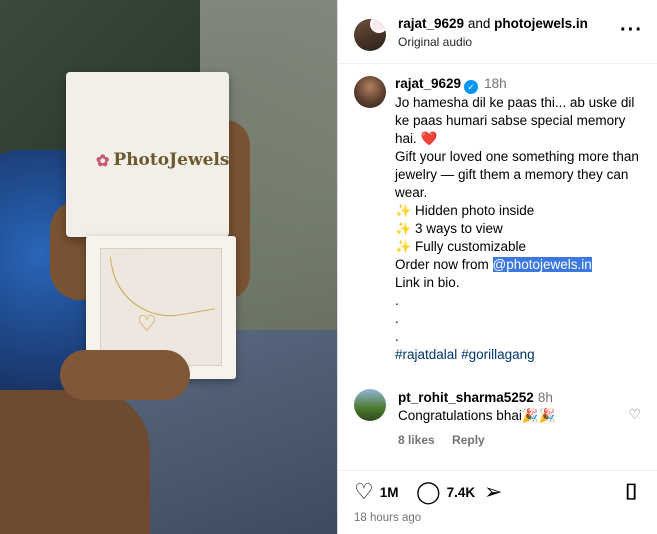 The width and height of the screenshot is (657, 534). What do you see at coordinates (370, 35) in the screenshot?
I see `header-avatar` at bounding box center [370, 35].